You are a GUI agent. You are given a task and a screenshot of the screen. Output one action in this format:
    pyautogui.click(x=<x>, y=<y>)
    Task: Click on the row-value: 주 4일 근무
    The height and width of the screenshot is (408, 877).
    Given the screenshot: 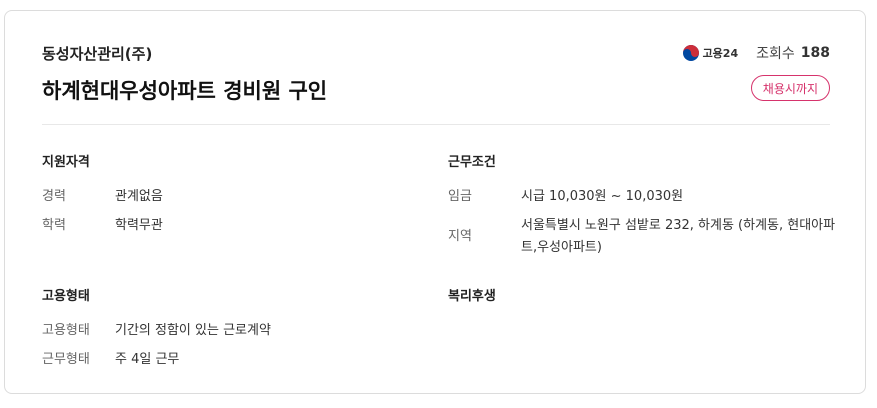 What is the action you would take?
    pyautogui.click(x=147, y=359)
    